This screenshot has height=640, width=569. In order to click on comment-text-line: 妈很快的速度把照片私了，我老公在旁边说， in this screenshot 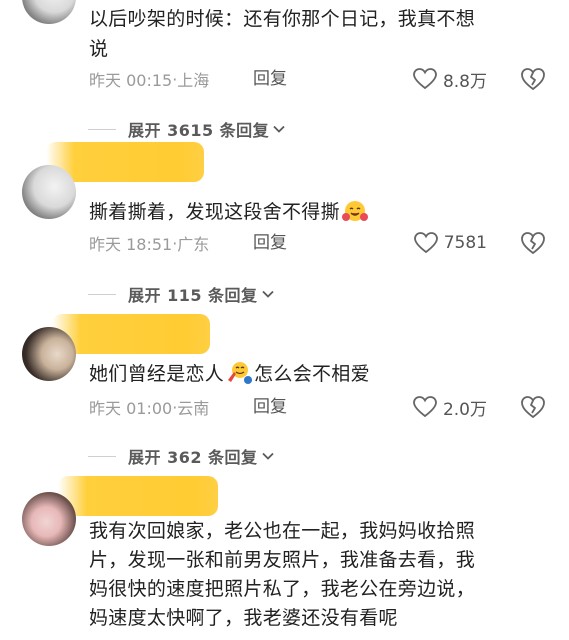, I will do `click(282, 589)`.